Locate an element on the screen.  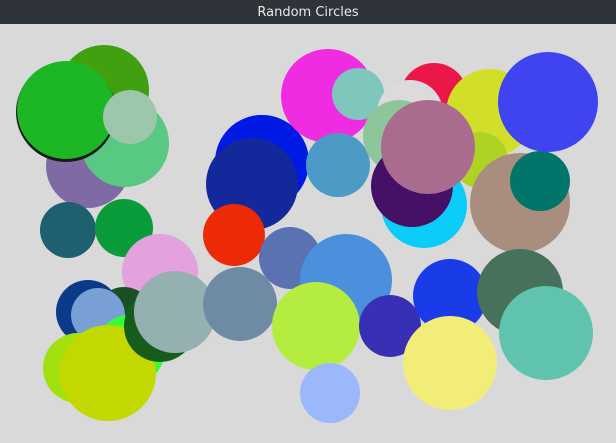
window-title: Random Circles is located at coordinates (308, 12).